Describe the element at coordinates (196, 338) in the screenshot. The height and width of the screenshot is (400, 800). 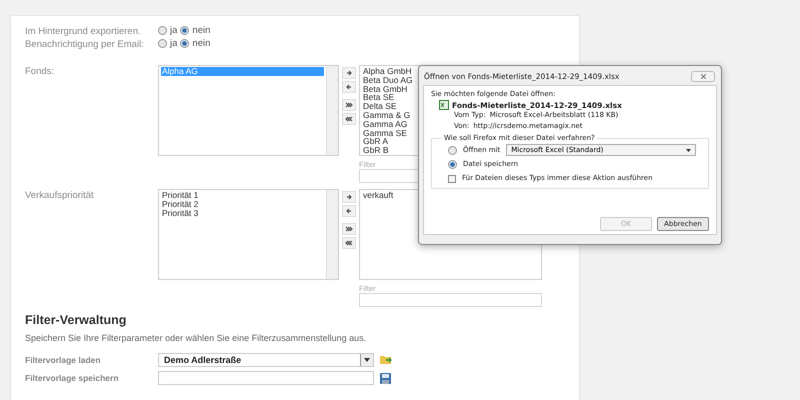
I see `section-description: Speichern Sie Ihre Filterparameter oder wählen Sie eine Filterzusammenstellung aus.` at that location.